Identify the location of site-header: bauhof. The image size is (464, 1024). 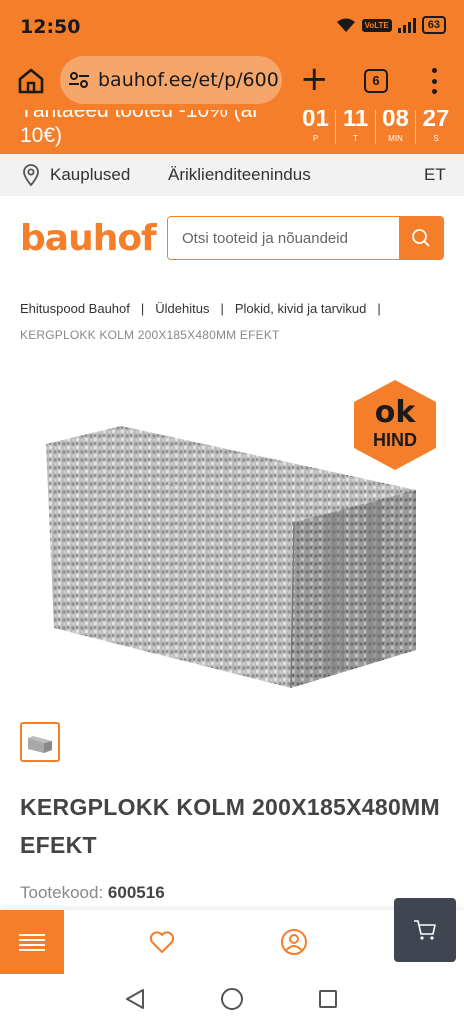
(232, 237).